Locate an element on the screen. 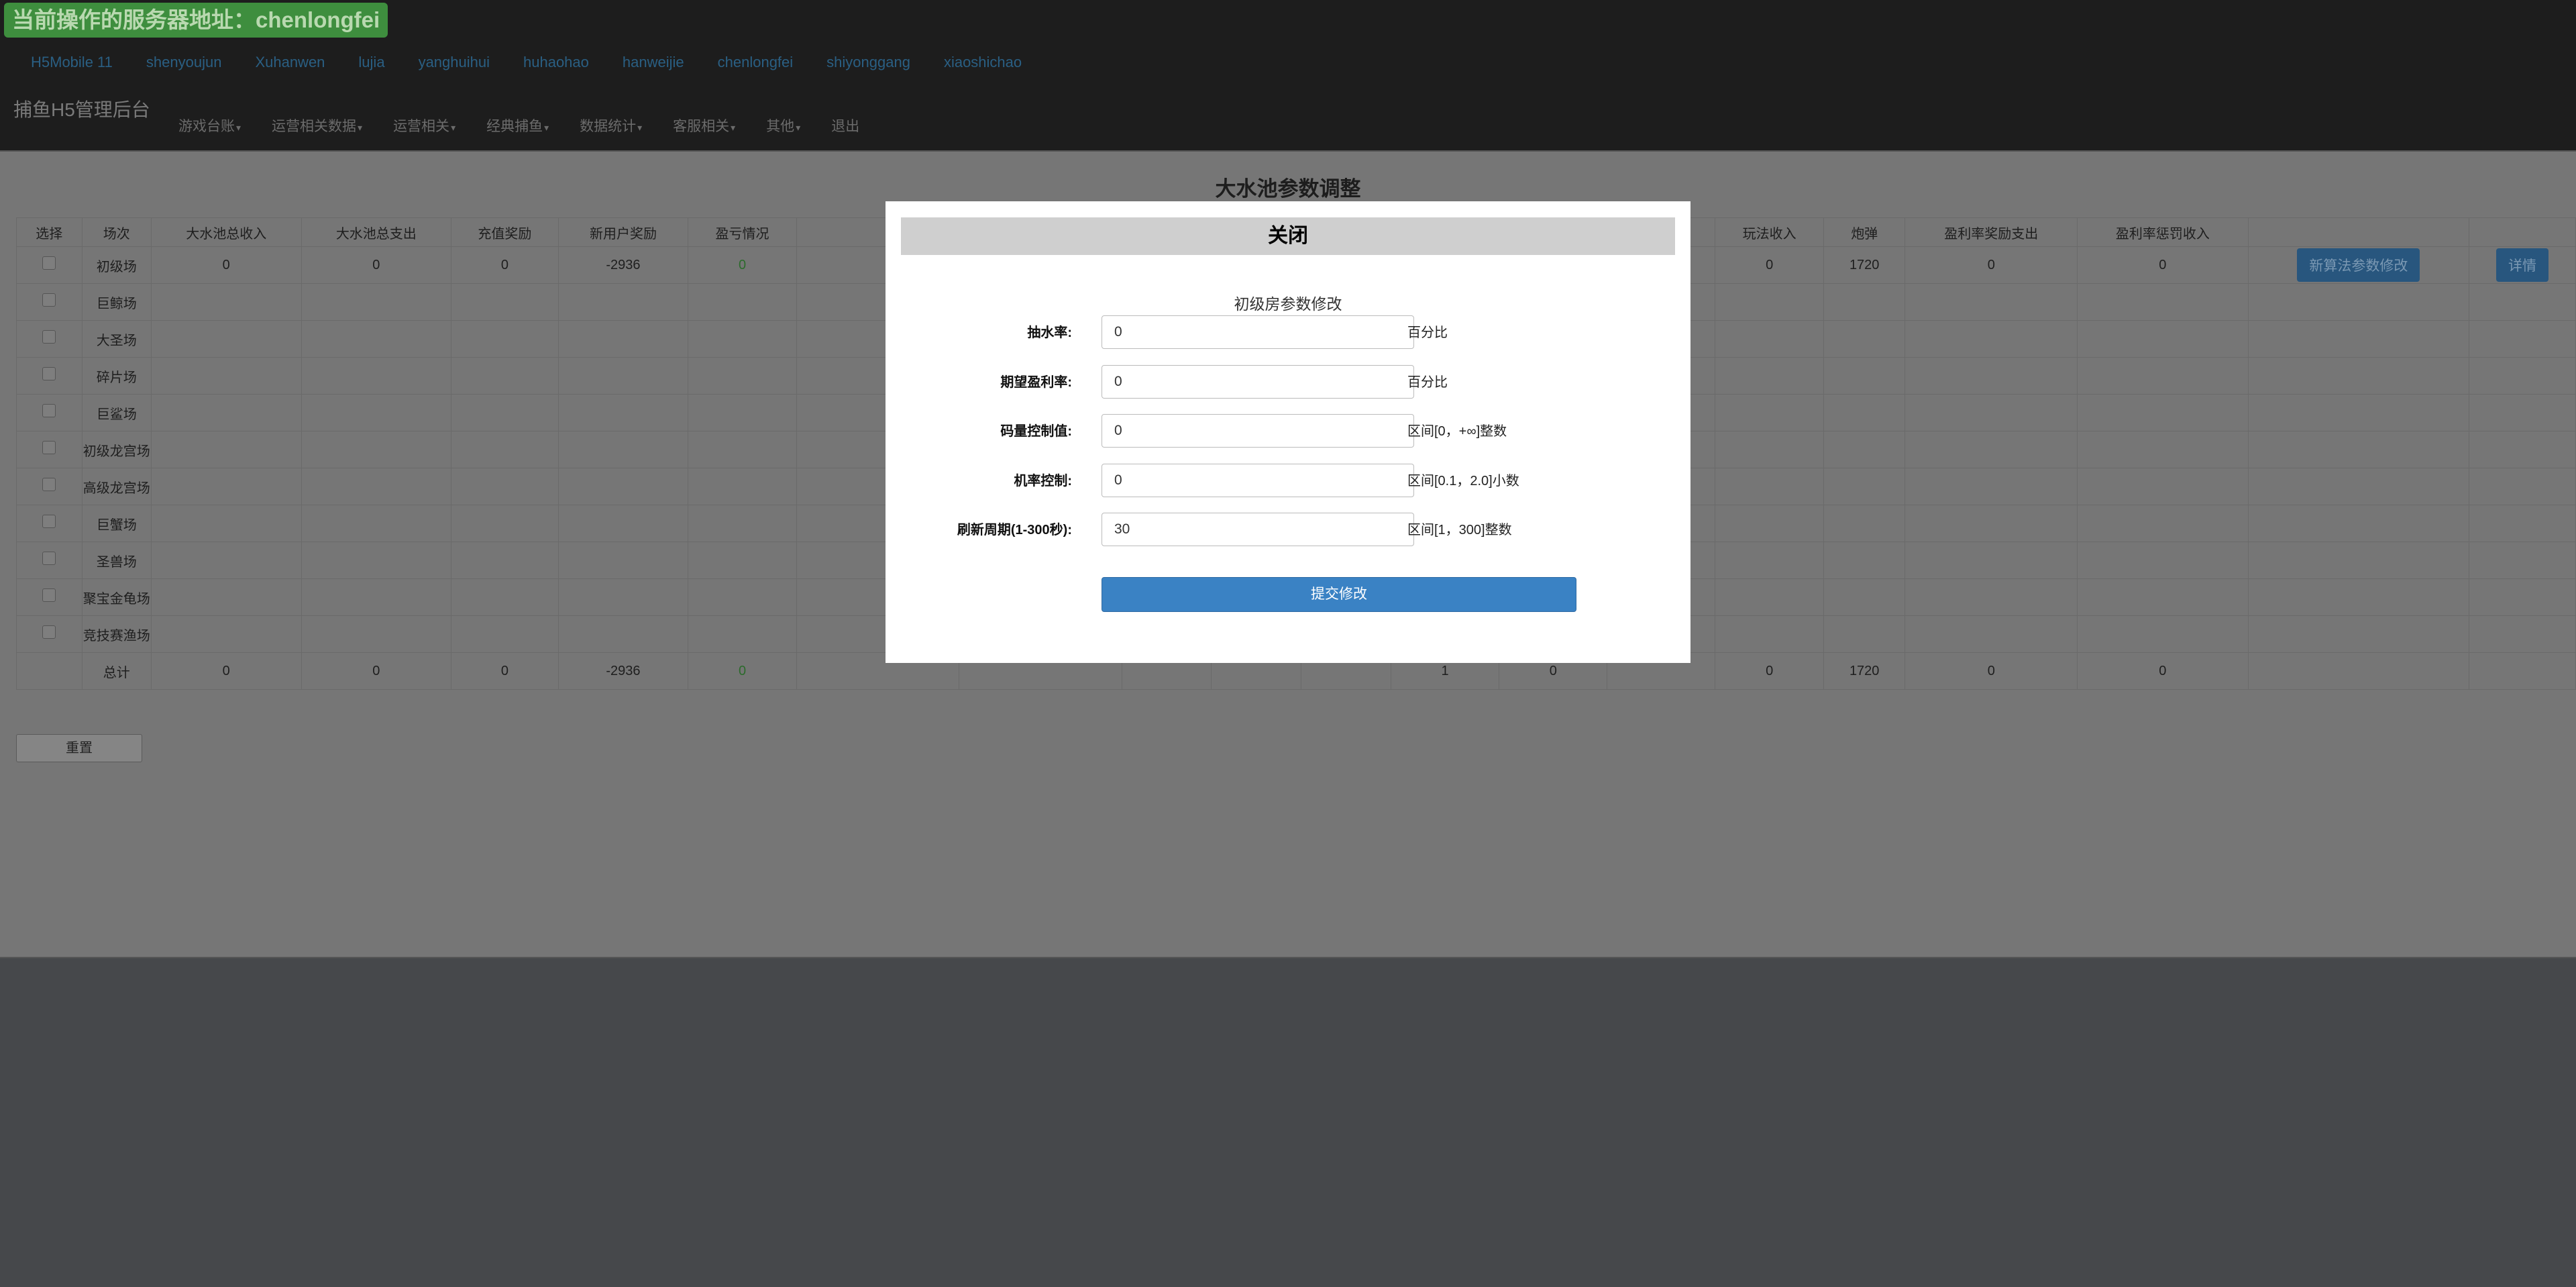 The height and width of the screenshot is (1287, 2576). action-cell: 新算法参数修改 is located at coordinates (2358, 265).